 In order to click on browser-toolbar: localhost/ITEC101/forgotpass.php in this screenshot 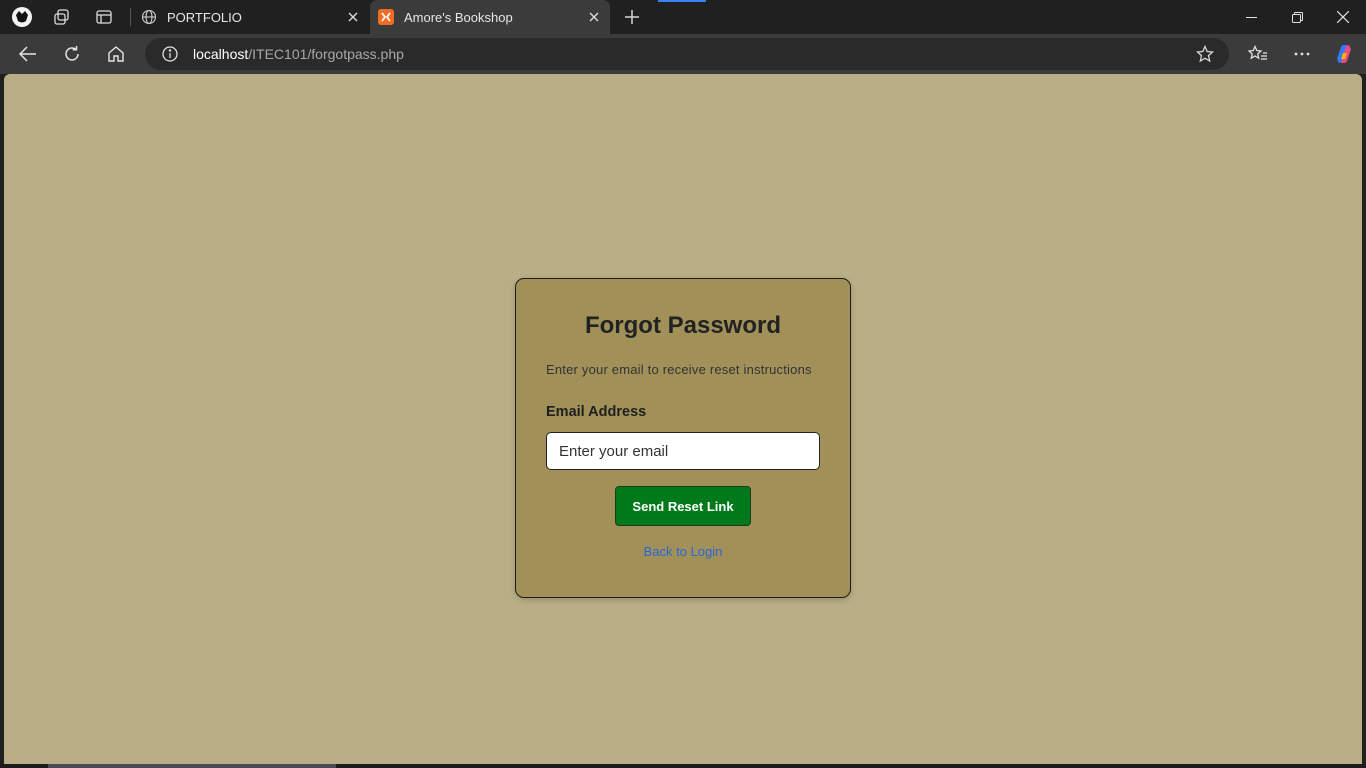, I will do `click(683, 54)`.